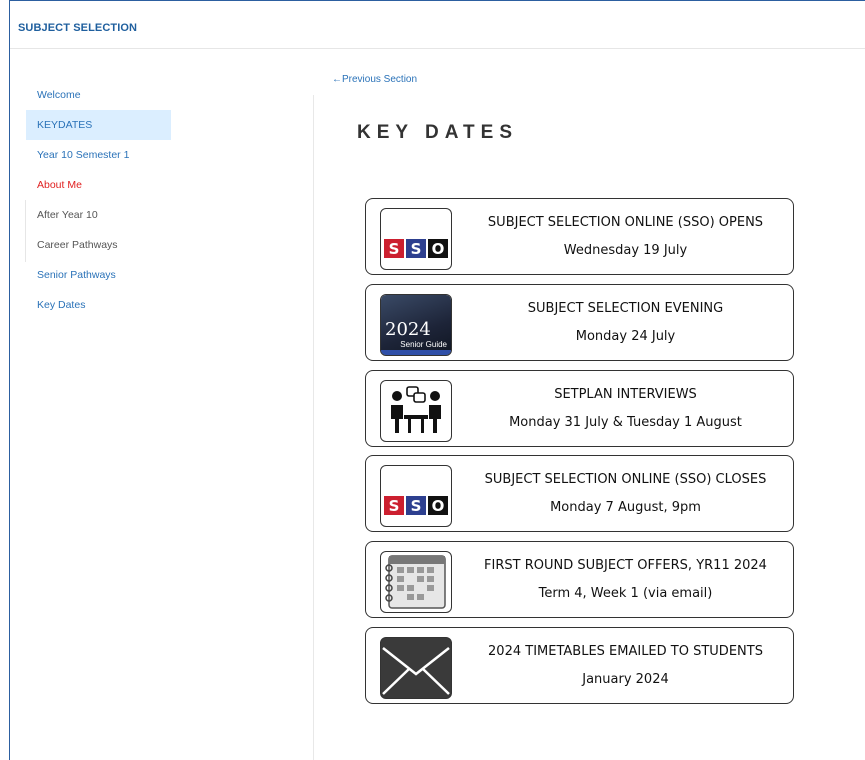  What do you see at coordinates (98, 95) in the screenshot?
I see `sidebar-item-welcome: Welcome` at bounding box center [98, 95].